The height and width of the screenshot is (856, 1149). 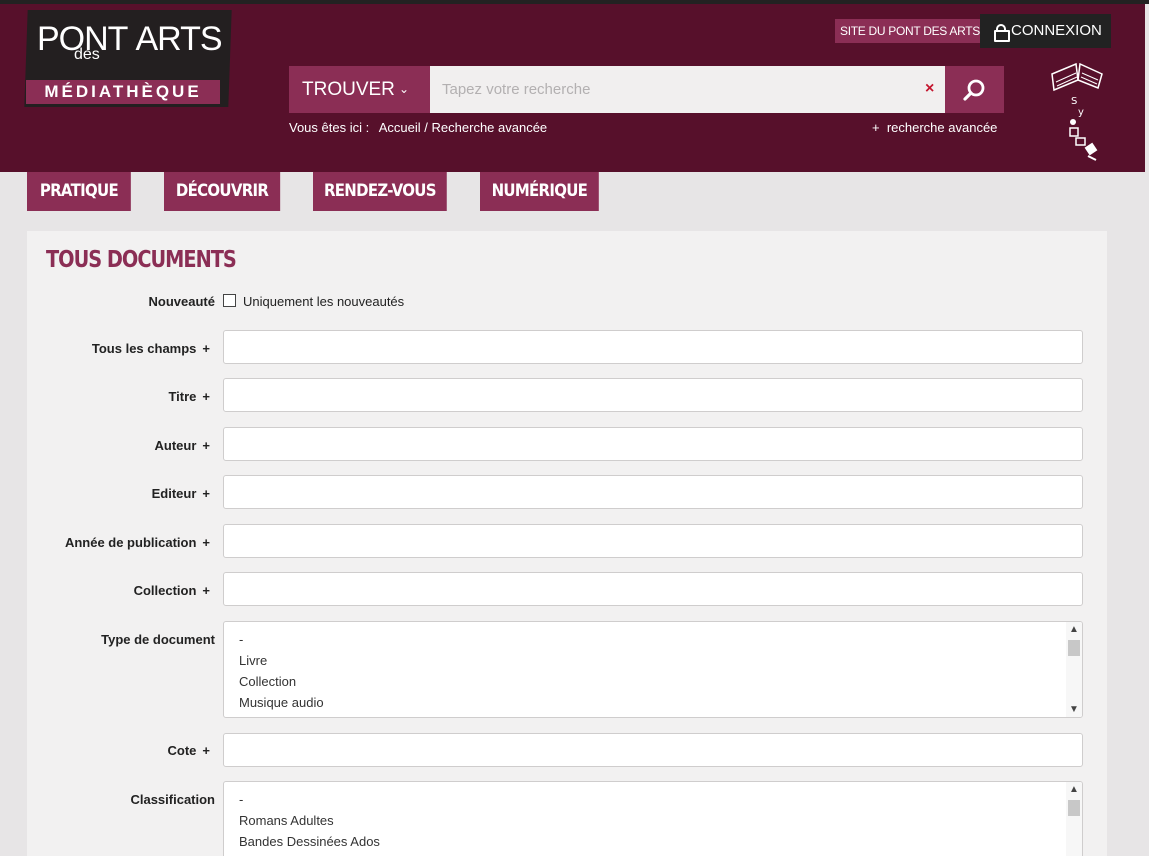 What do you see at coordinates (1002, 33) in the screenshot?
I see `lock-icon` at bounding box center [1002, 33].